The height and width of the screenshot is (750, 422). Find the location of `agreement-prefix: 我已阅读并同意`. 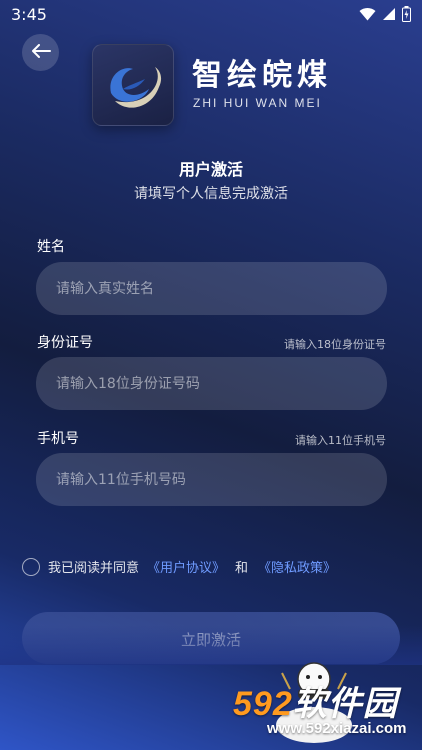

agreement-prefix: 我已阅读并同意 is located at coordinates (94, 568).